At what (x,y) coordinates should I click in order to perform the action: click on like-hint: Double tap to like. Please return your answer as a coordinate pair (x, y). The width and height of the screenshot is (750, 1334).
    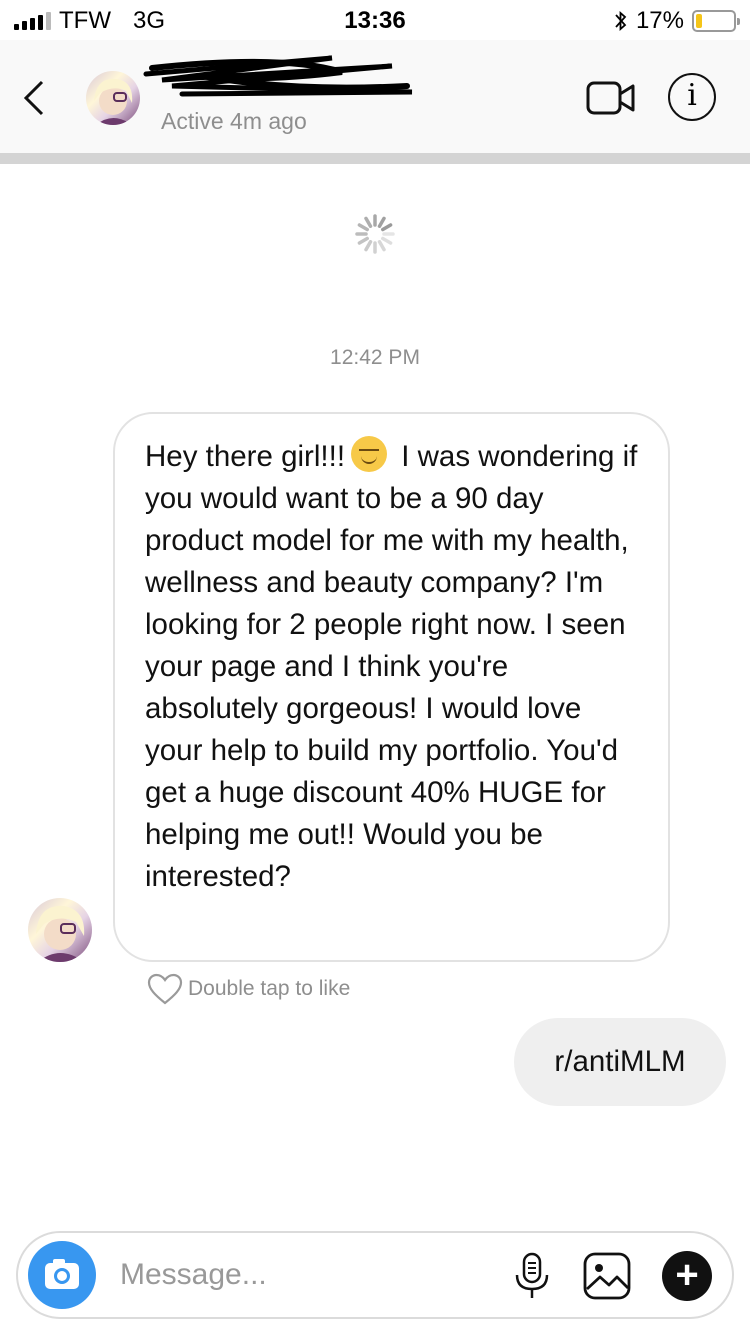
    Looking at the image, I should click on (248, 989).